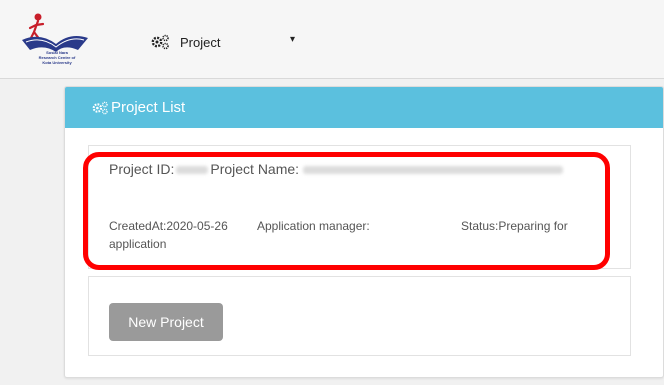 The width and height of the screenshot is (664, 385). What do you see at coordinates (142, 169) in the screenshot?
I see `project-id-label: Project ID:` at bounding box center [142, 169].